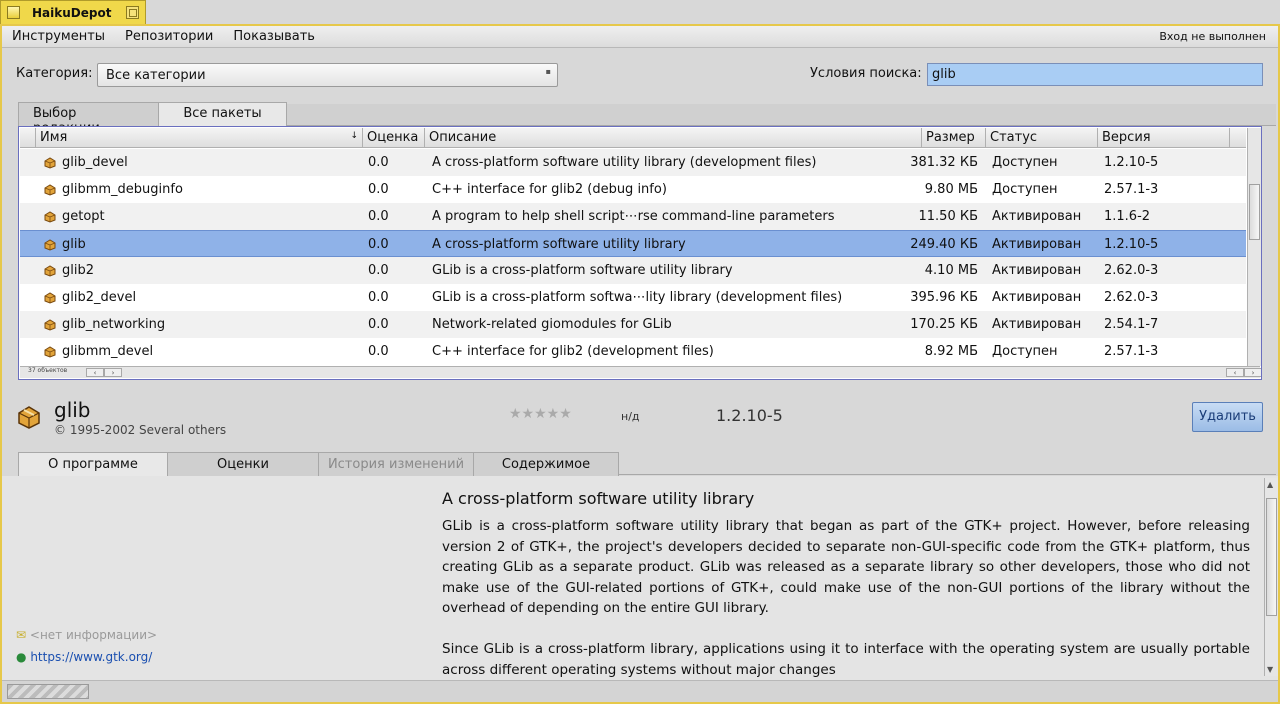 This screenshot has height=704, width=1280. Describe the element at coordinates (243, 464) in the screenshot. I see `tab-ratings: Оценки` at that location.